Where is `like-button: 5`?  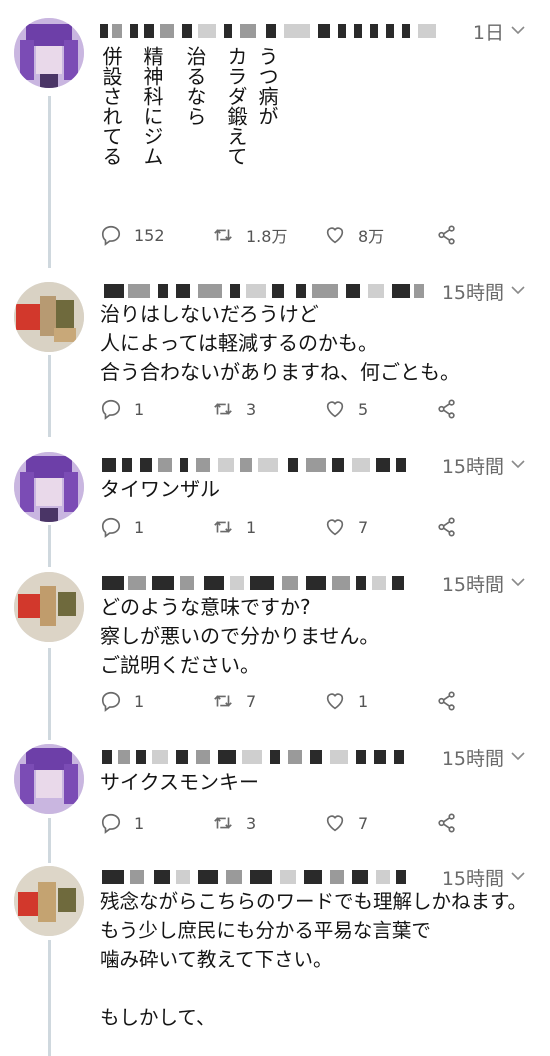
like-button: 5 is located at coordinates (346, 409).